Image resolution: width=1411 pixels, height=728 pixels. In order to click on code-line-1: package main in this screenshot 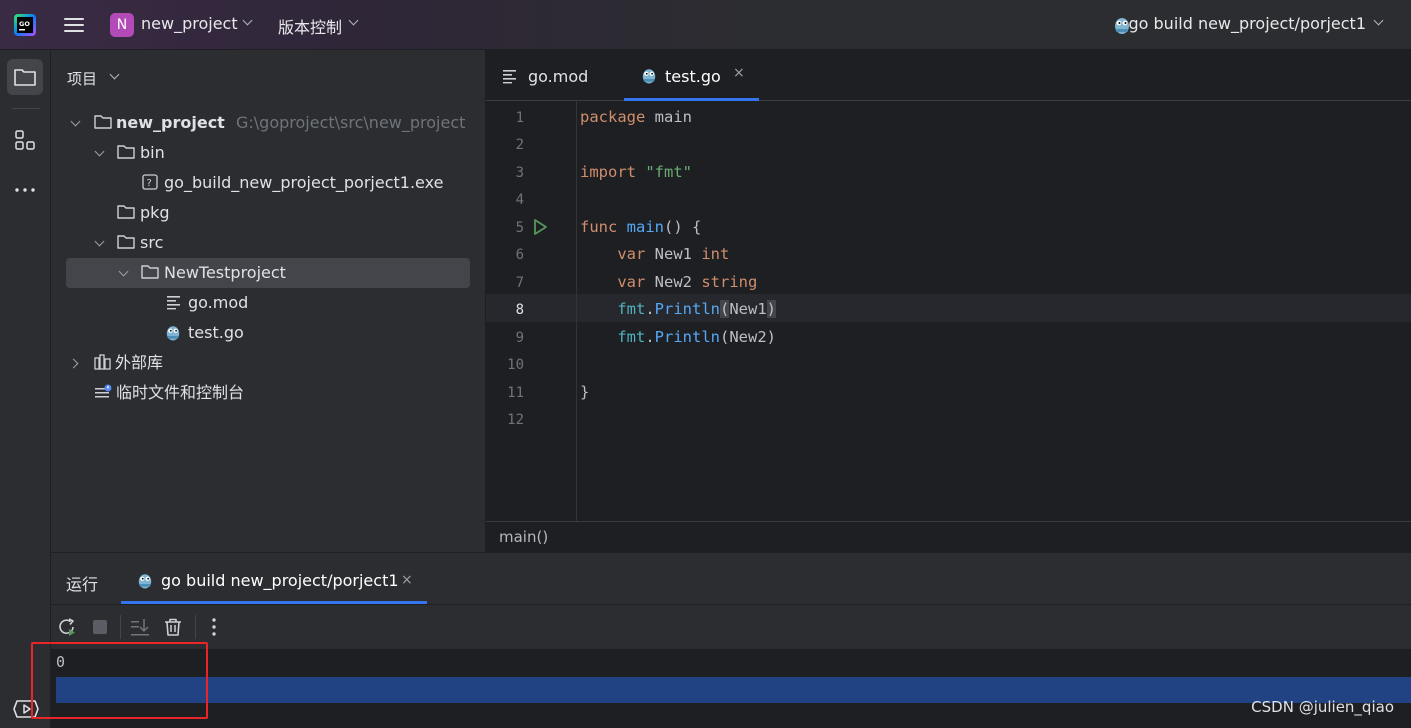, I will do `click(636, 117)`.